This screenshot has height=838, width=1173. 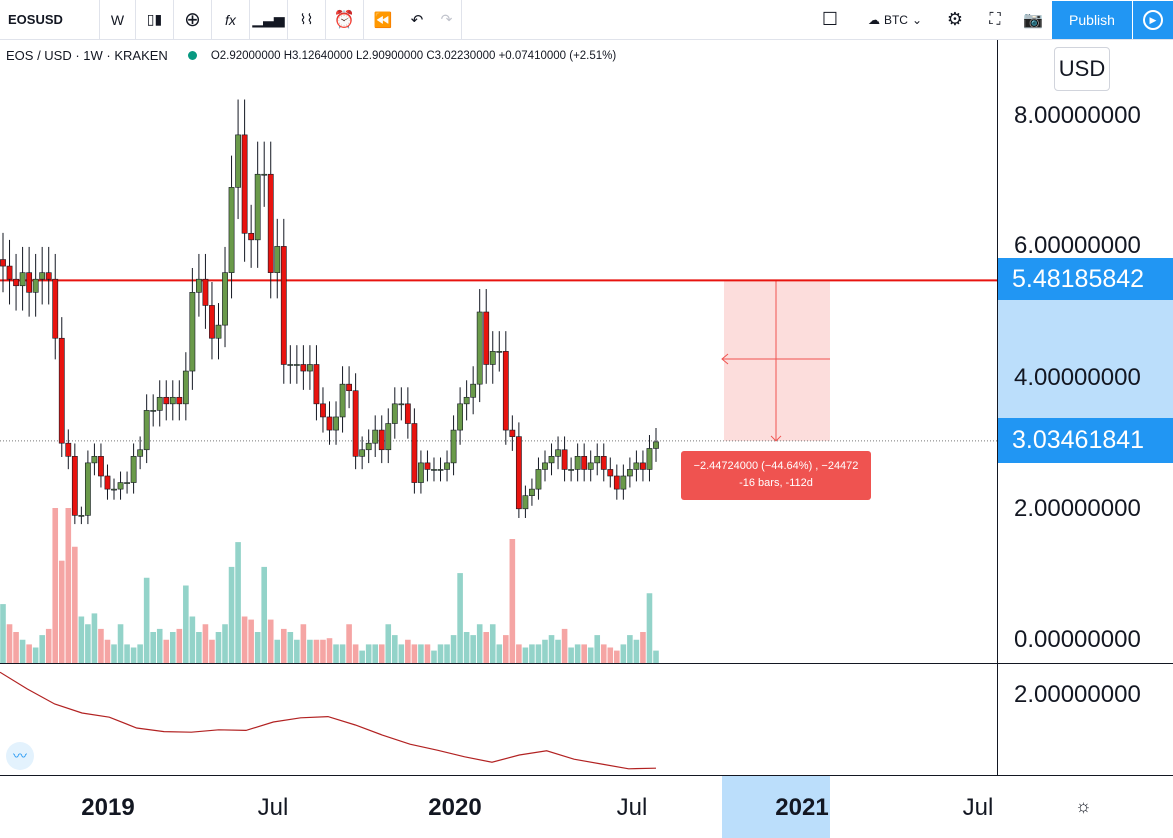 What do you see at coordinates (108, 807) in the screenshot?
I see `time-tick: 2019` at bounding box center [108, 807].